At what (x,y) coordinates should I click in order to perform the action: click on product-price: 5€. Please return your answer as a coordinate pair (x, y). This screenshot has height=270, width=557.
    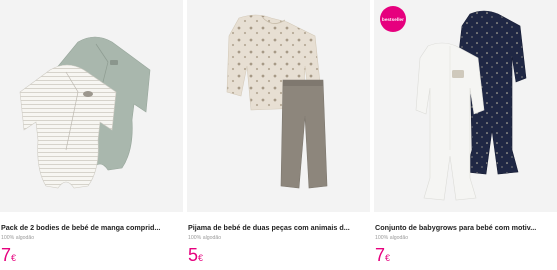
    Looking at the image, I should click on (195, 256).